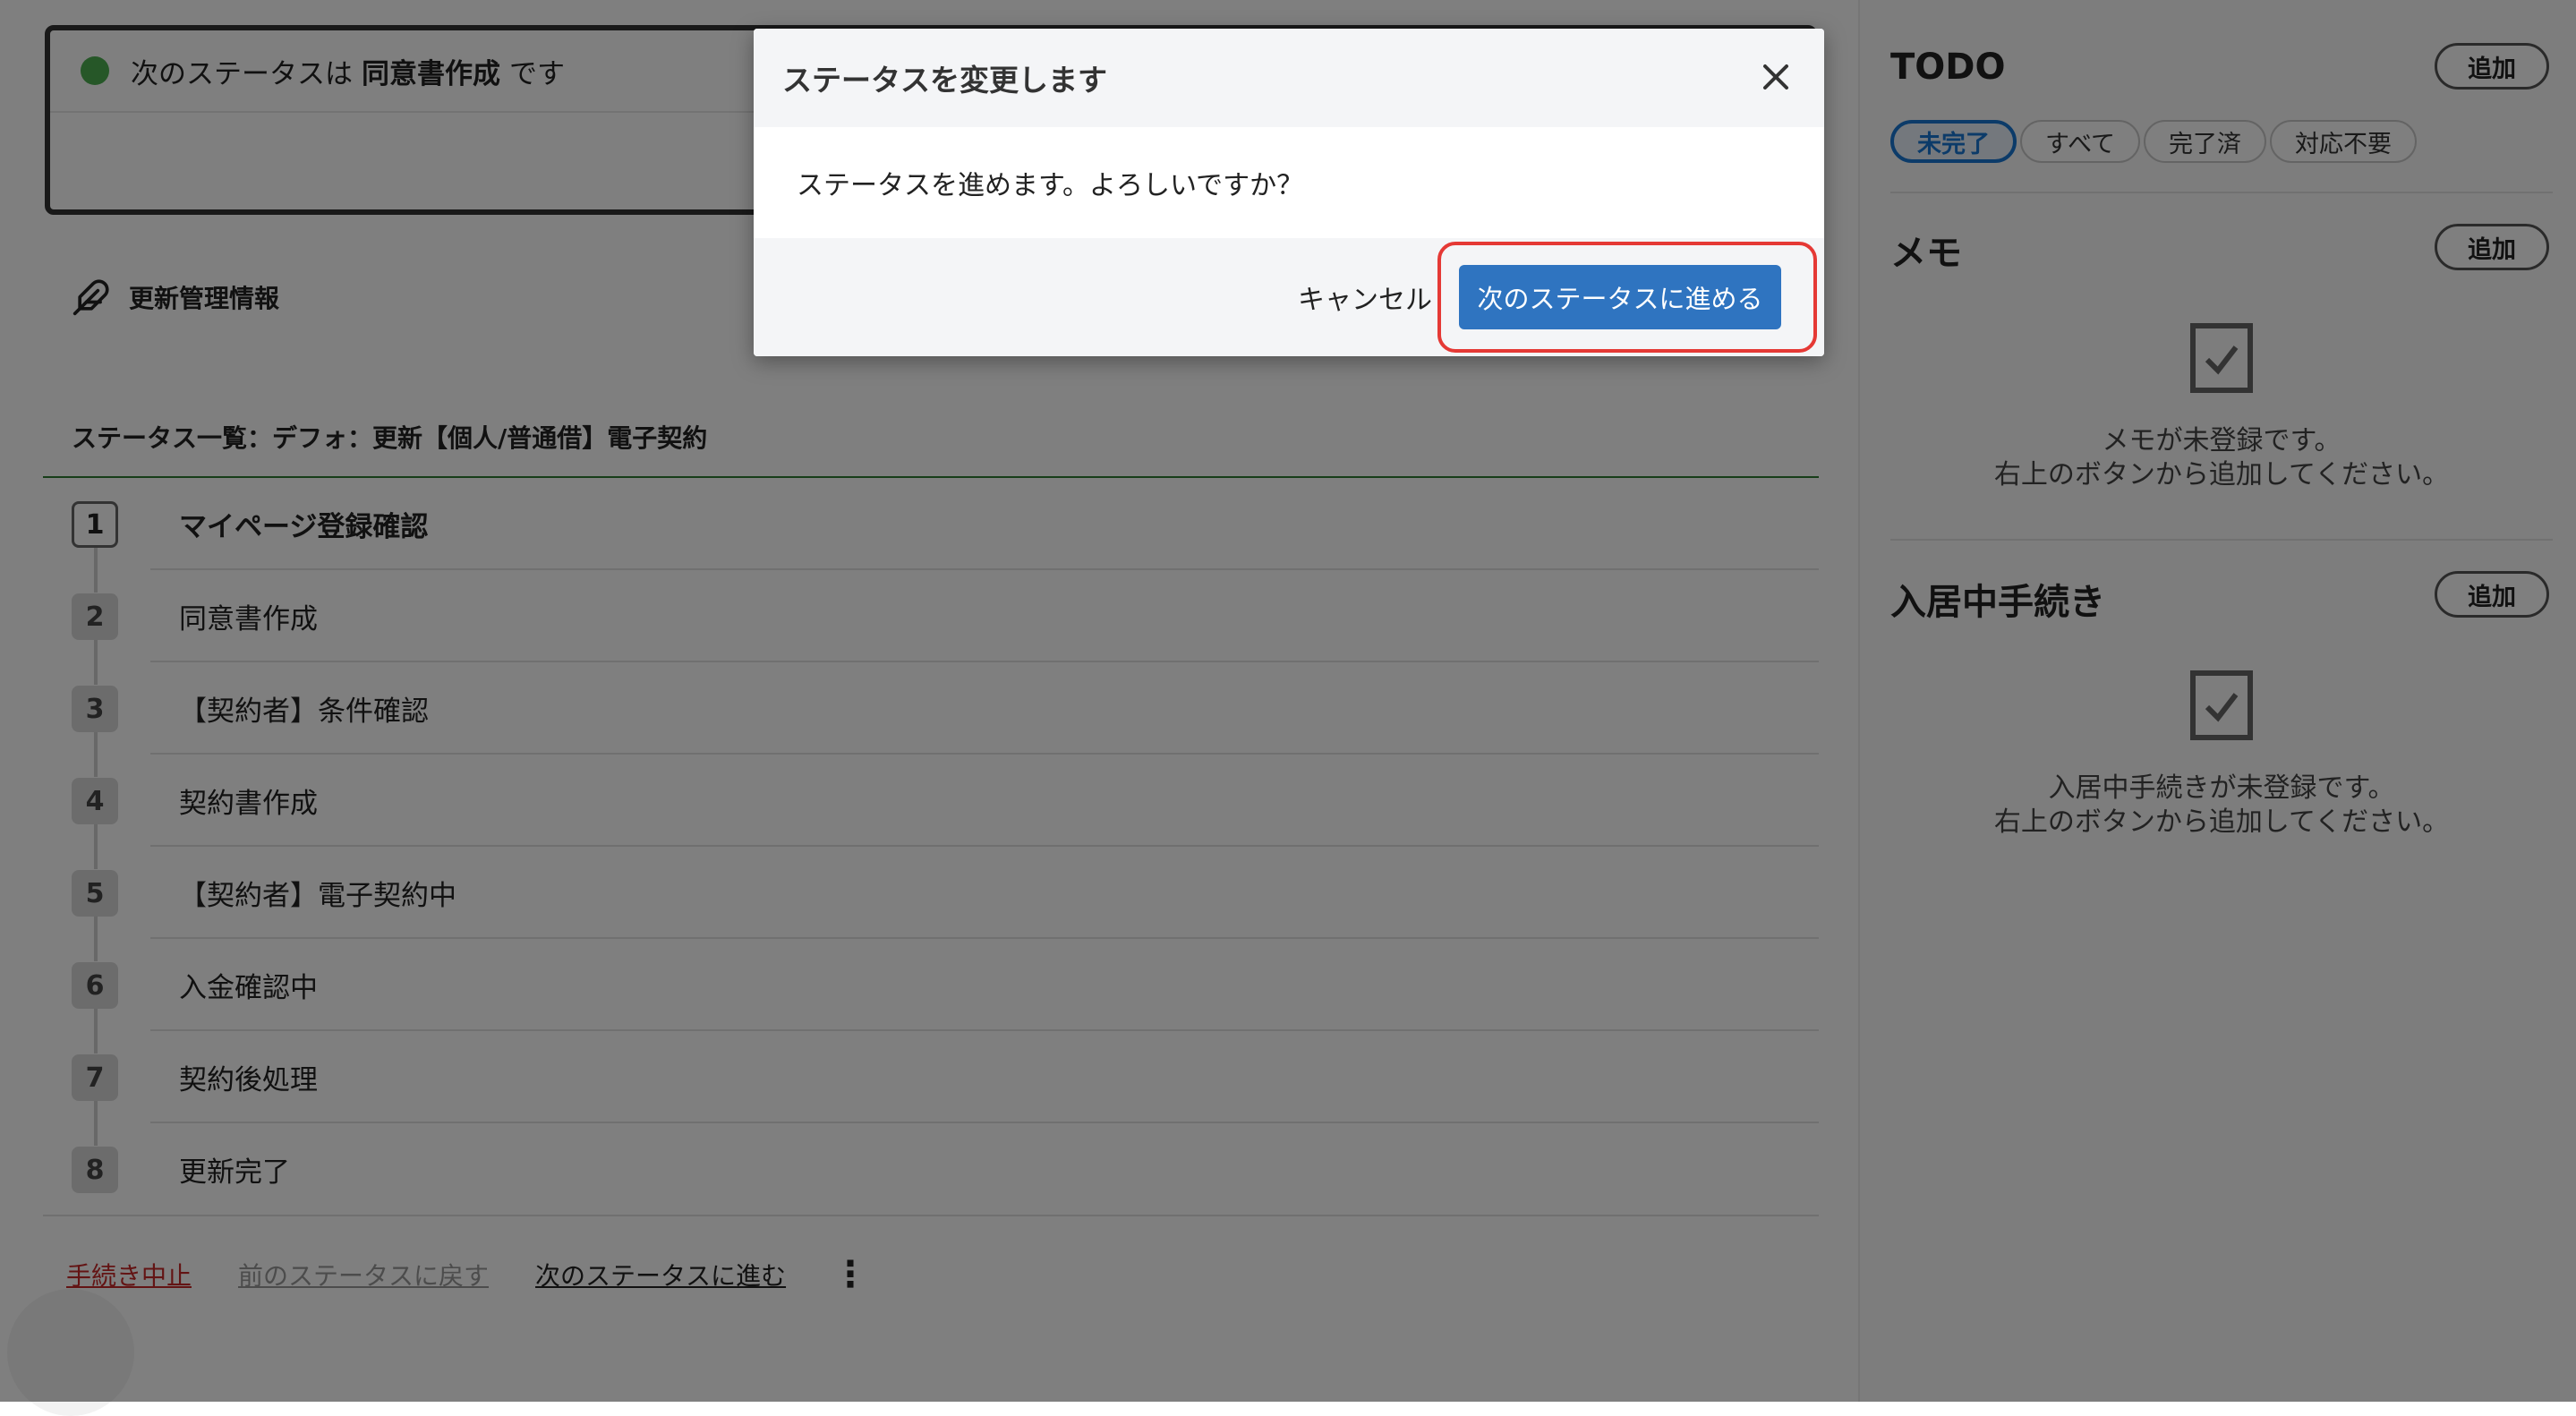 This screenshot has height=1416, width=2576. What do you see at coordinates (1050, 185) in the screenshot?
I see `dialog-message: ステータスを進めます。よろしいですか？` at bounding box center [1050, 185].